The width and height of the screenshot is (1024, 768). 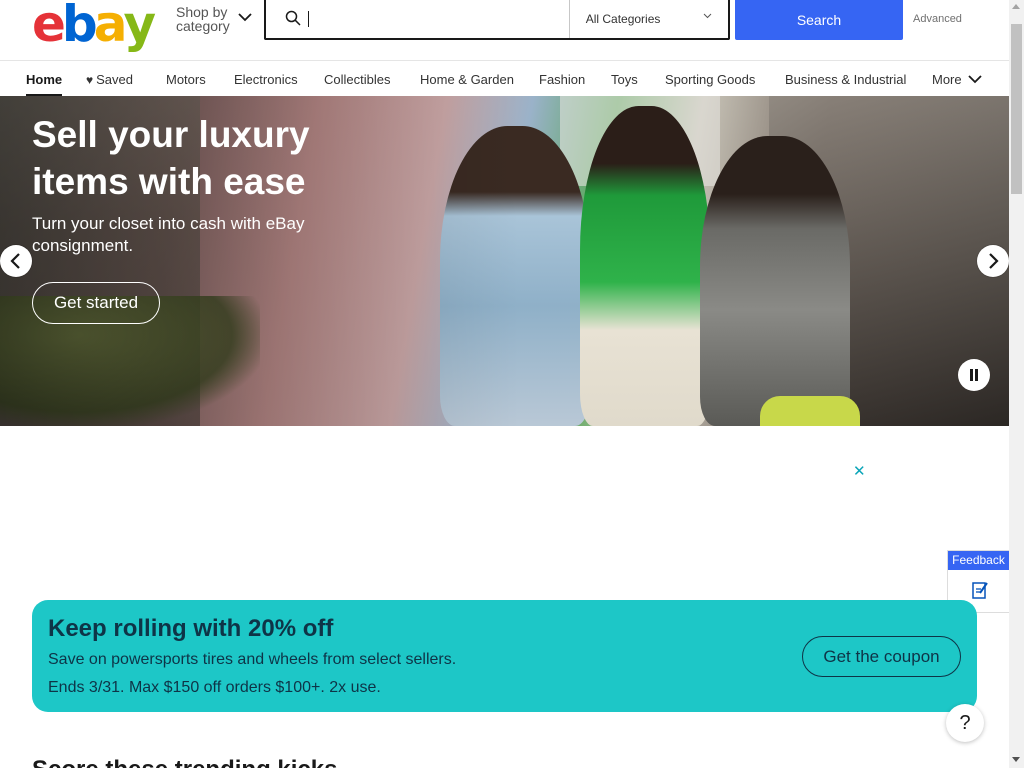 I want to click on shop-by-label-line2: category, so click(x=203, y=26).